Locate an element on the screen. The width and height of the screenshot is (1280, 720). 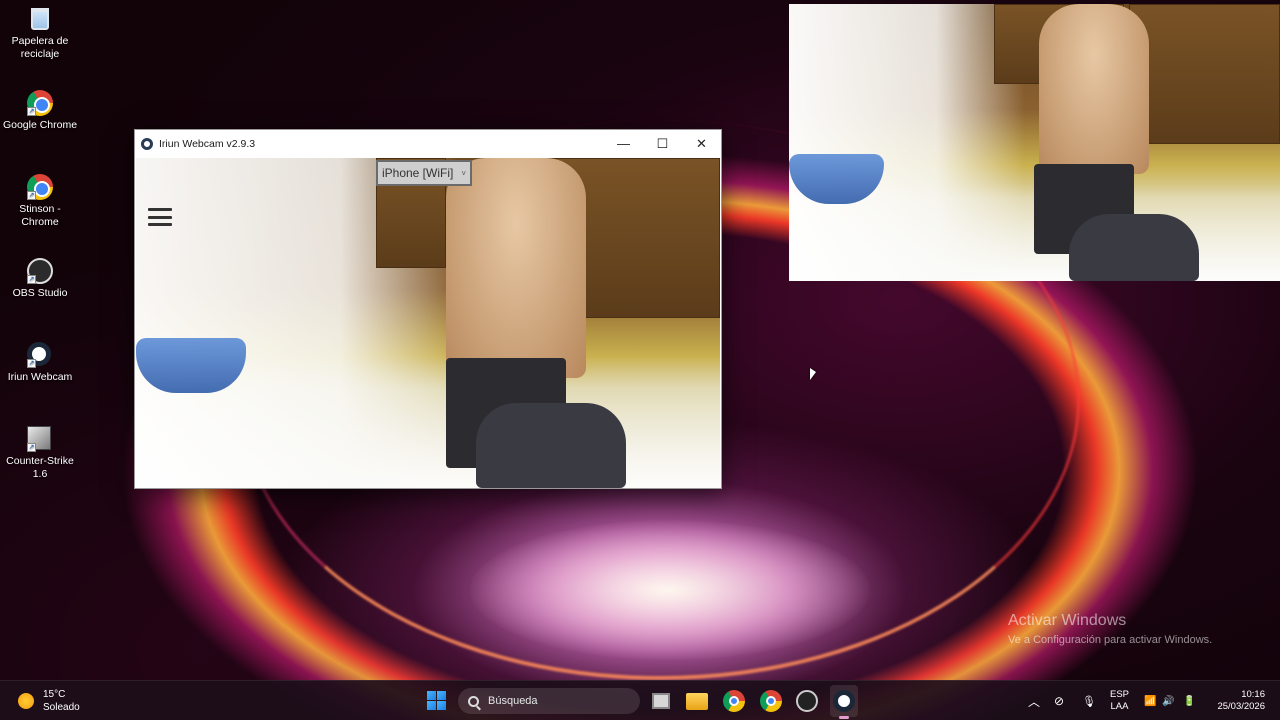
weather-temp: 15°C is located at coordinates (54, 694).